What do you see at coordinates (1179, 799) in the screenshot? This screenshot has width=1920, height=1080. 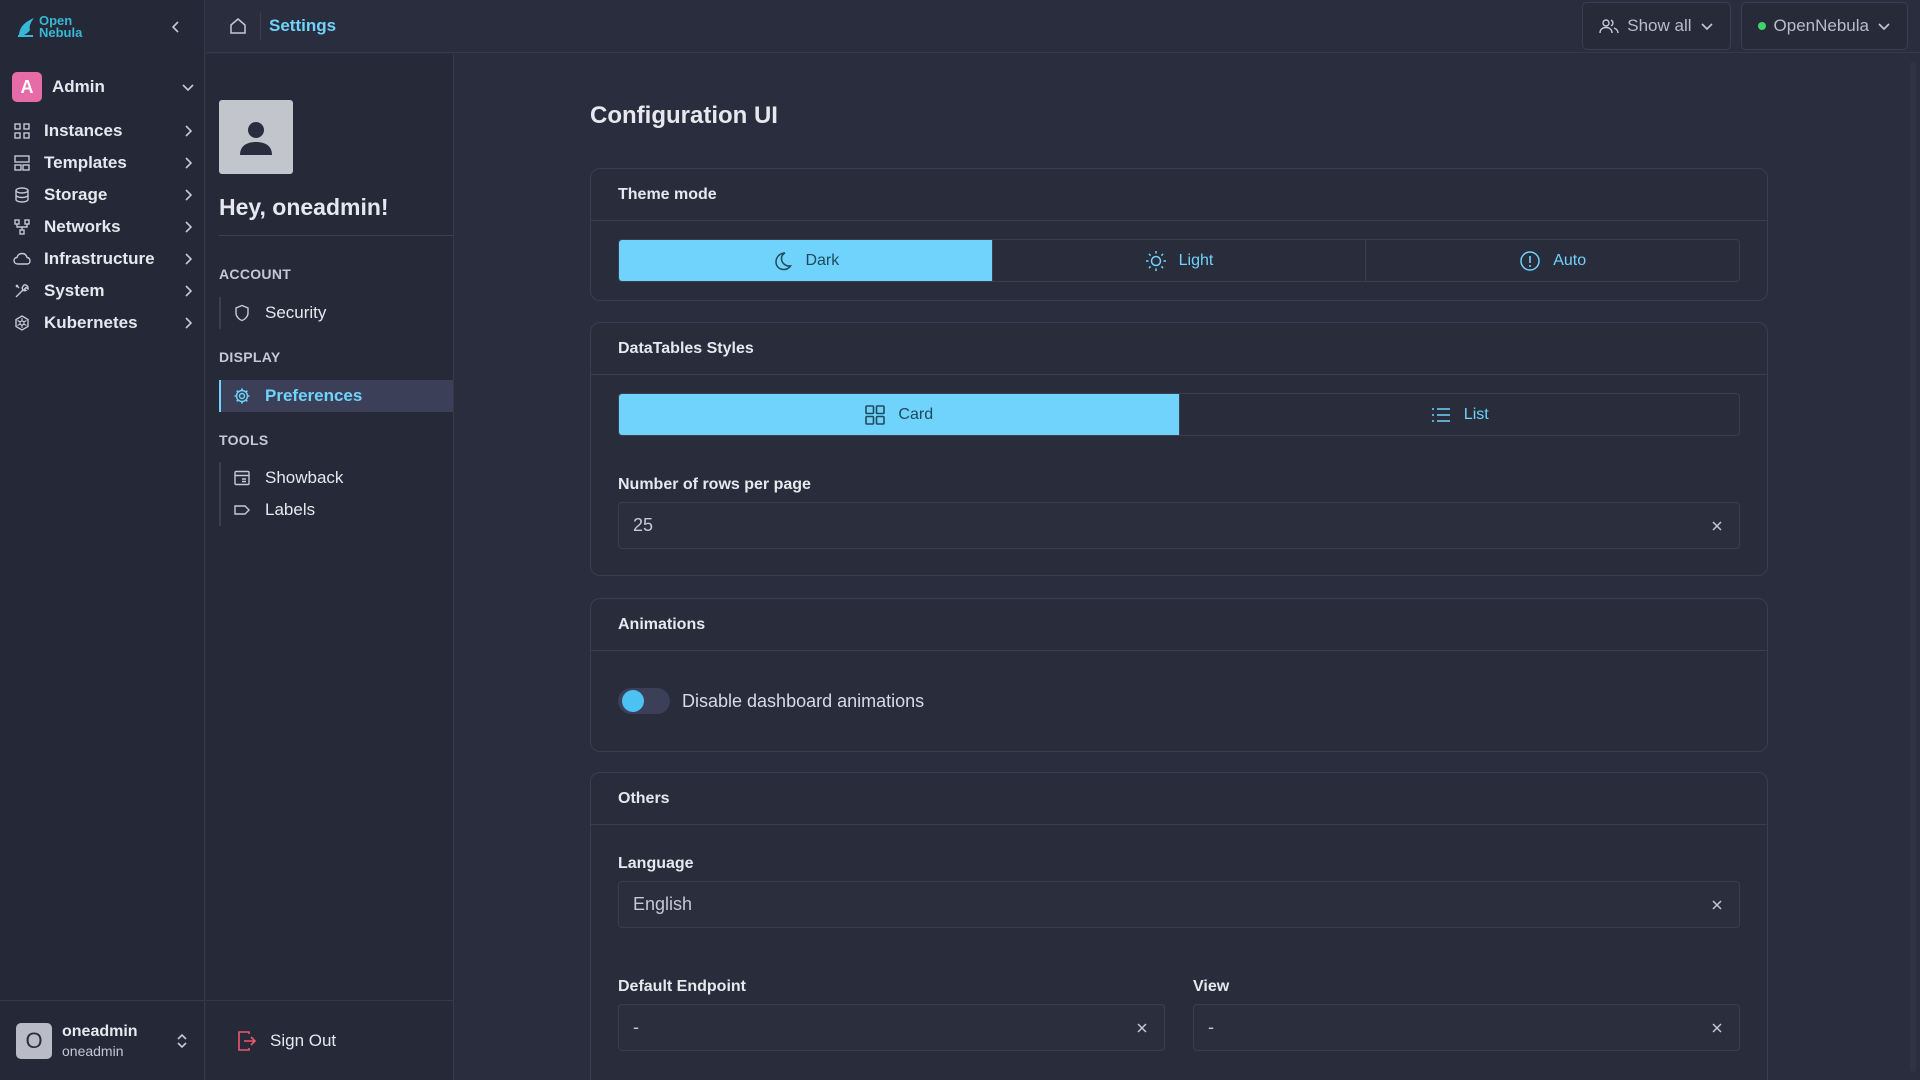 I see `card-heading: Others` at bounding box center [1179, 799].